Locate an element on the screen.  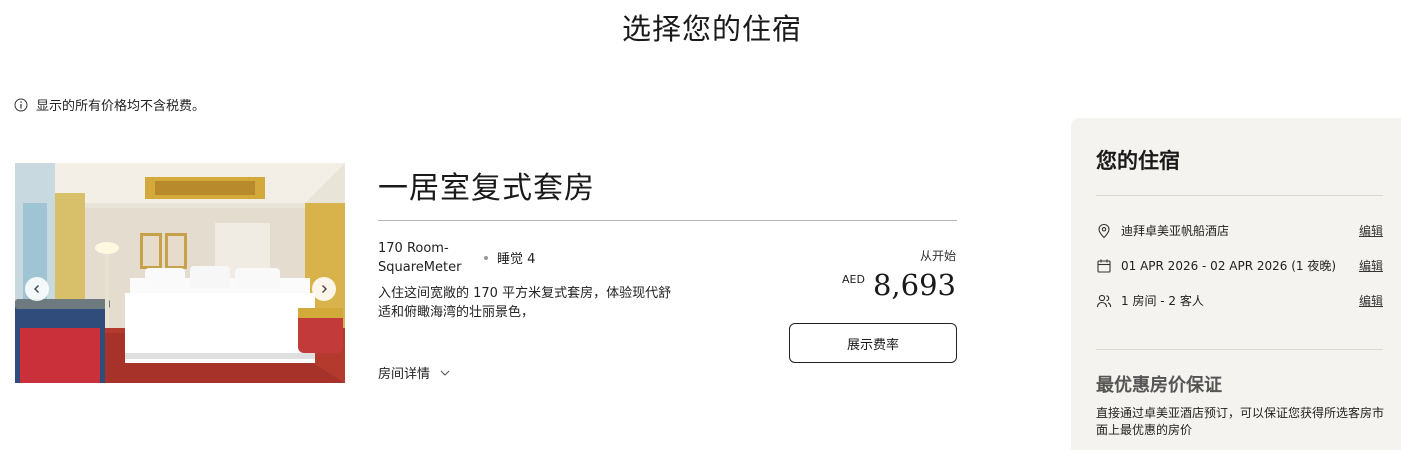
carousel-next-button is located at coordinates (324, 289).